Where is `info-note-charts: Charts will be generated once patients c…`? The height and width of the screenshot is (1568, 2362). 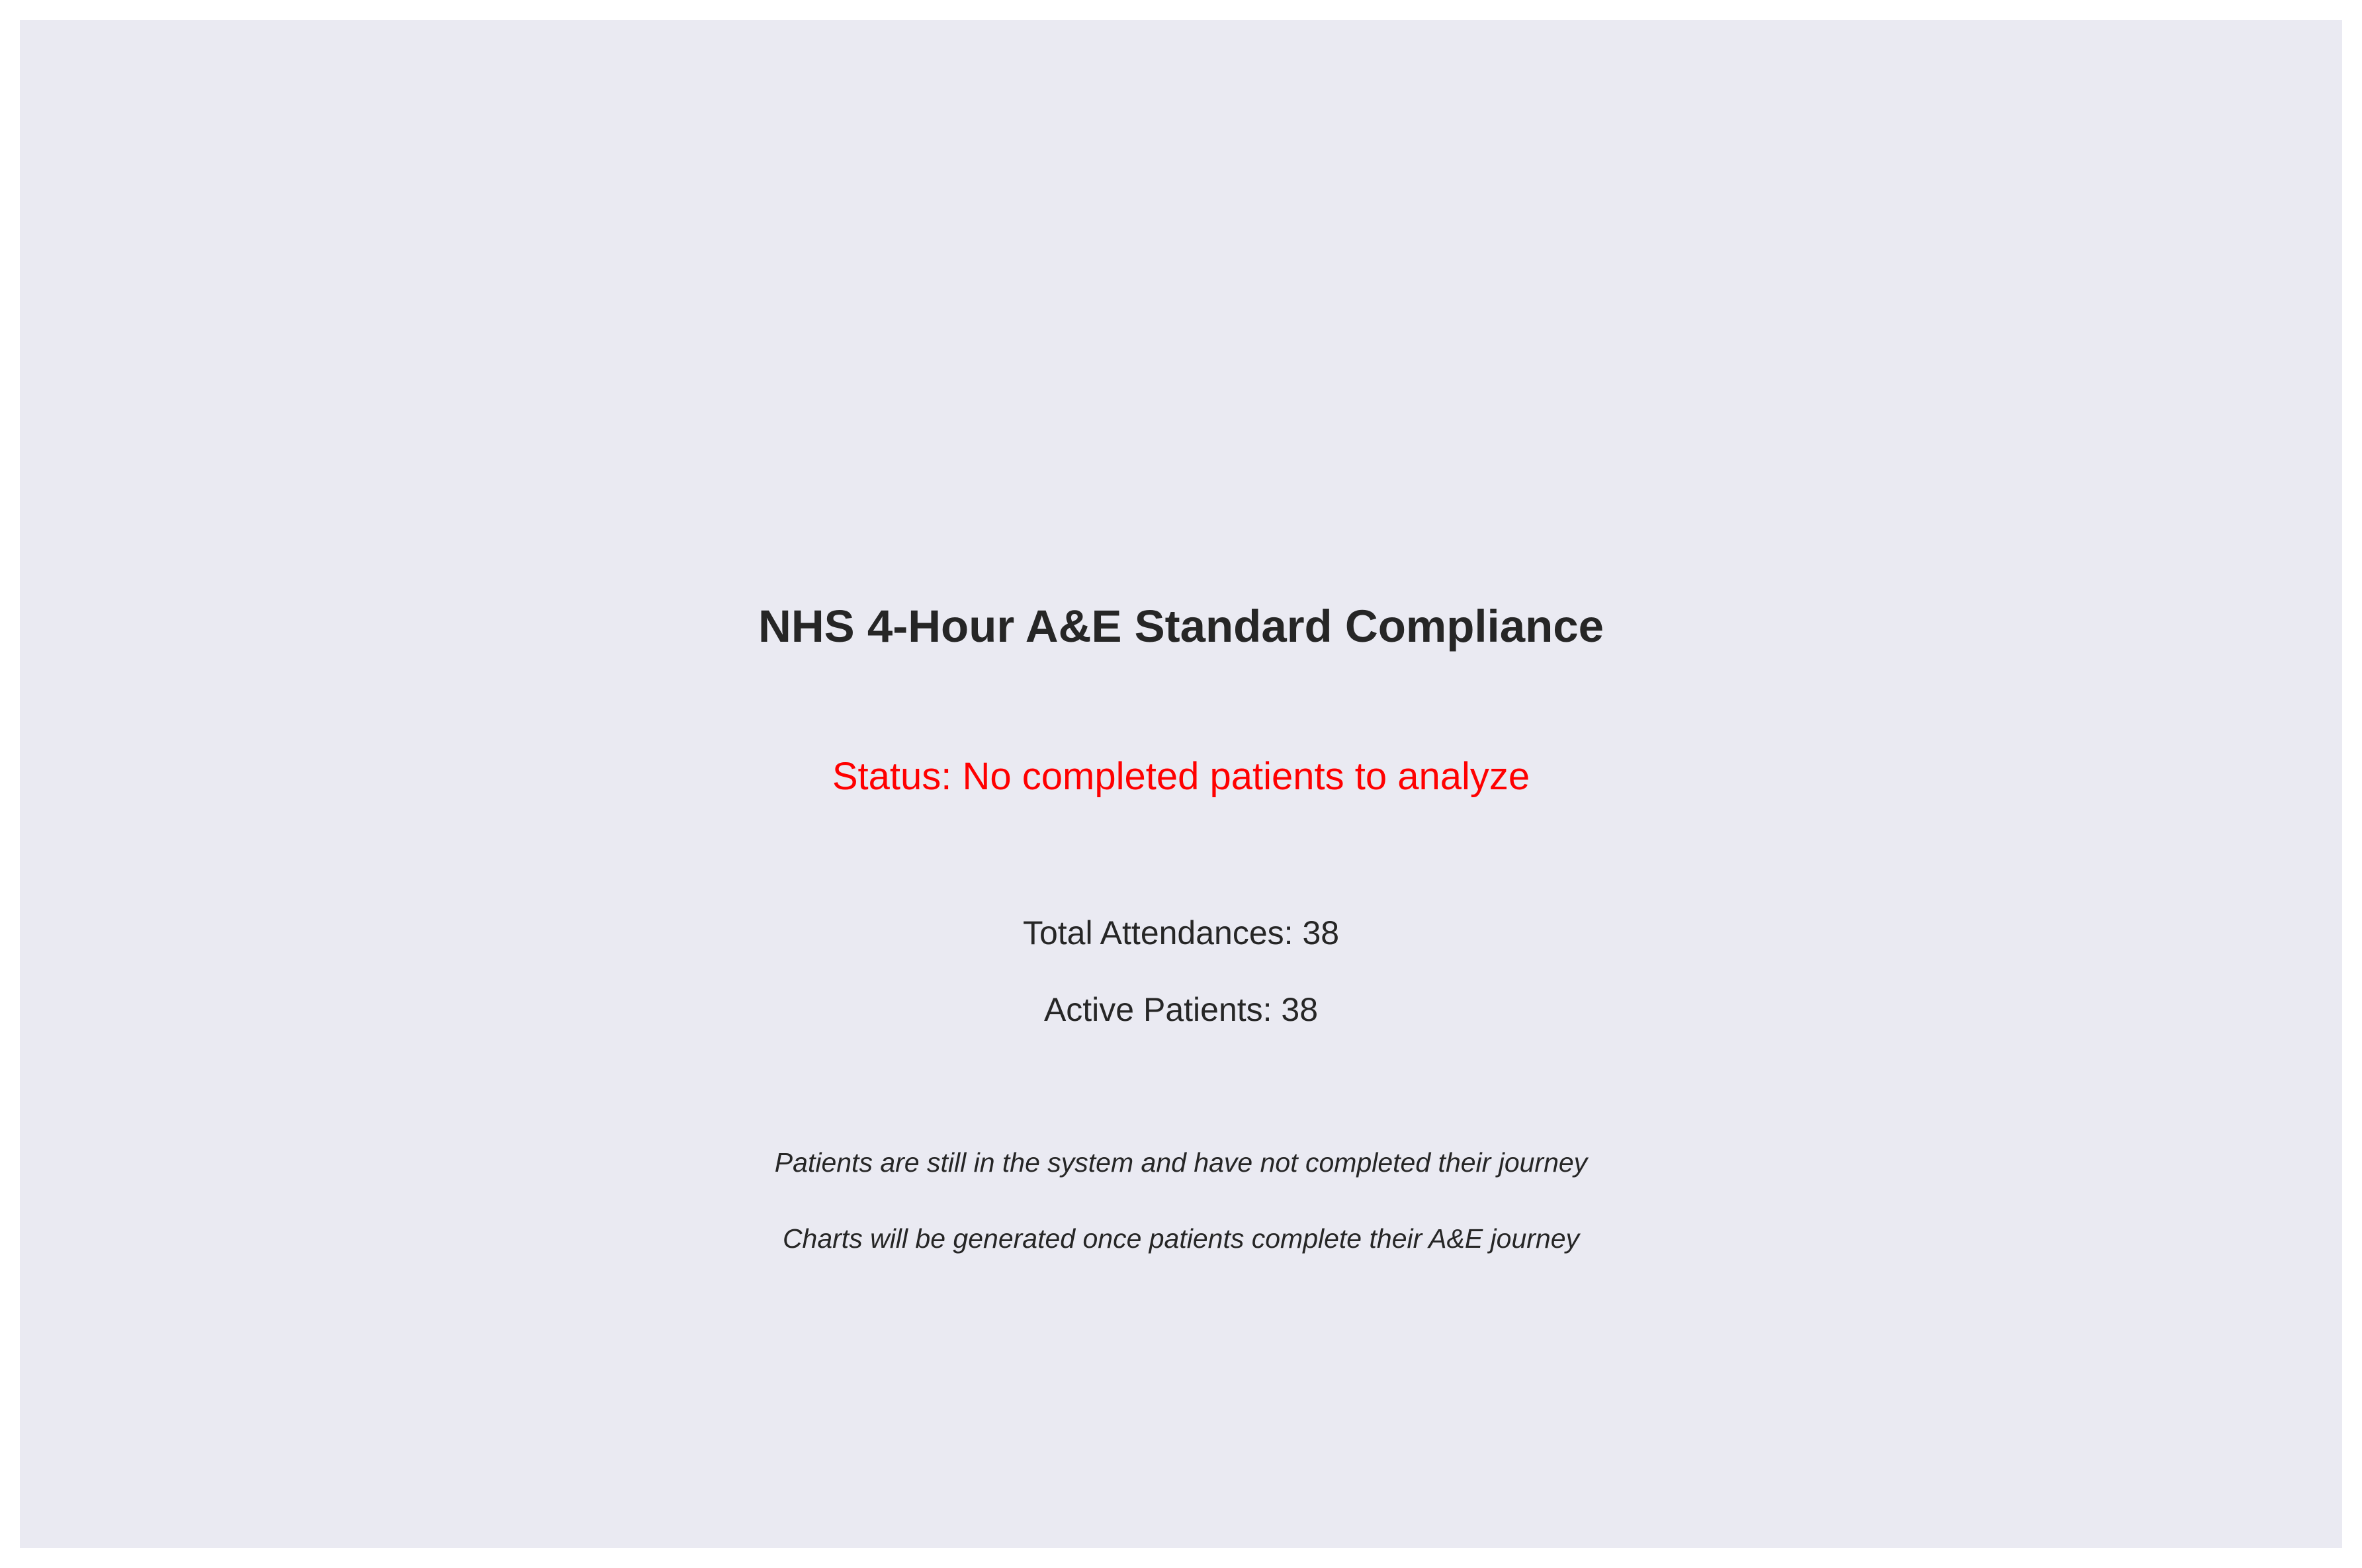
info-note-charts: Charts will be generated once patients c… is located at coordinates (1181, 1238).